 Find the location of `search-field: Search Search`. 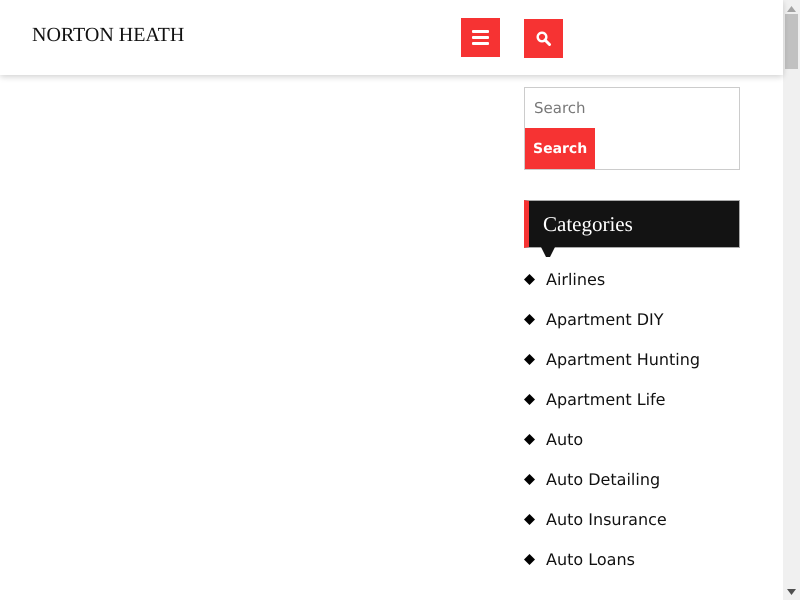

search-field: Search Search is located at coordinates (632, 128).